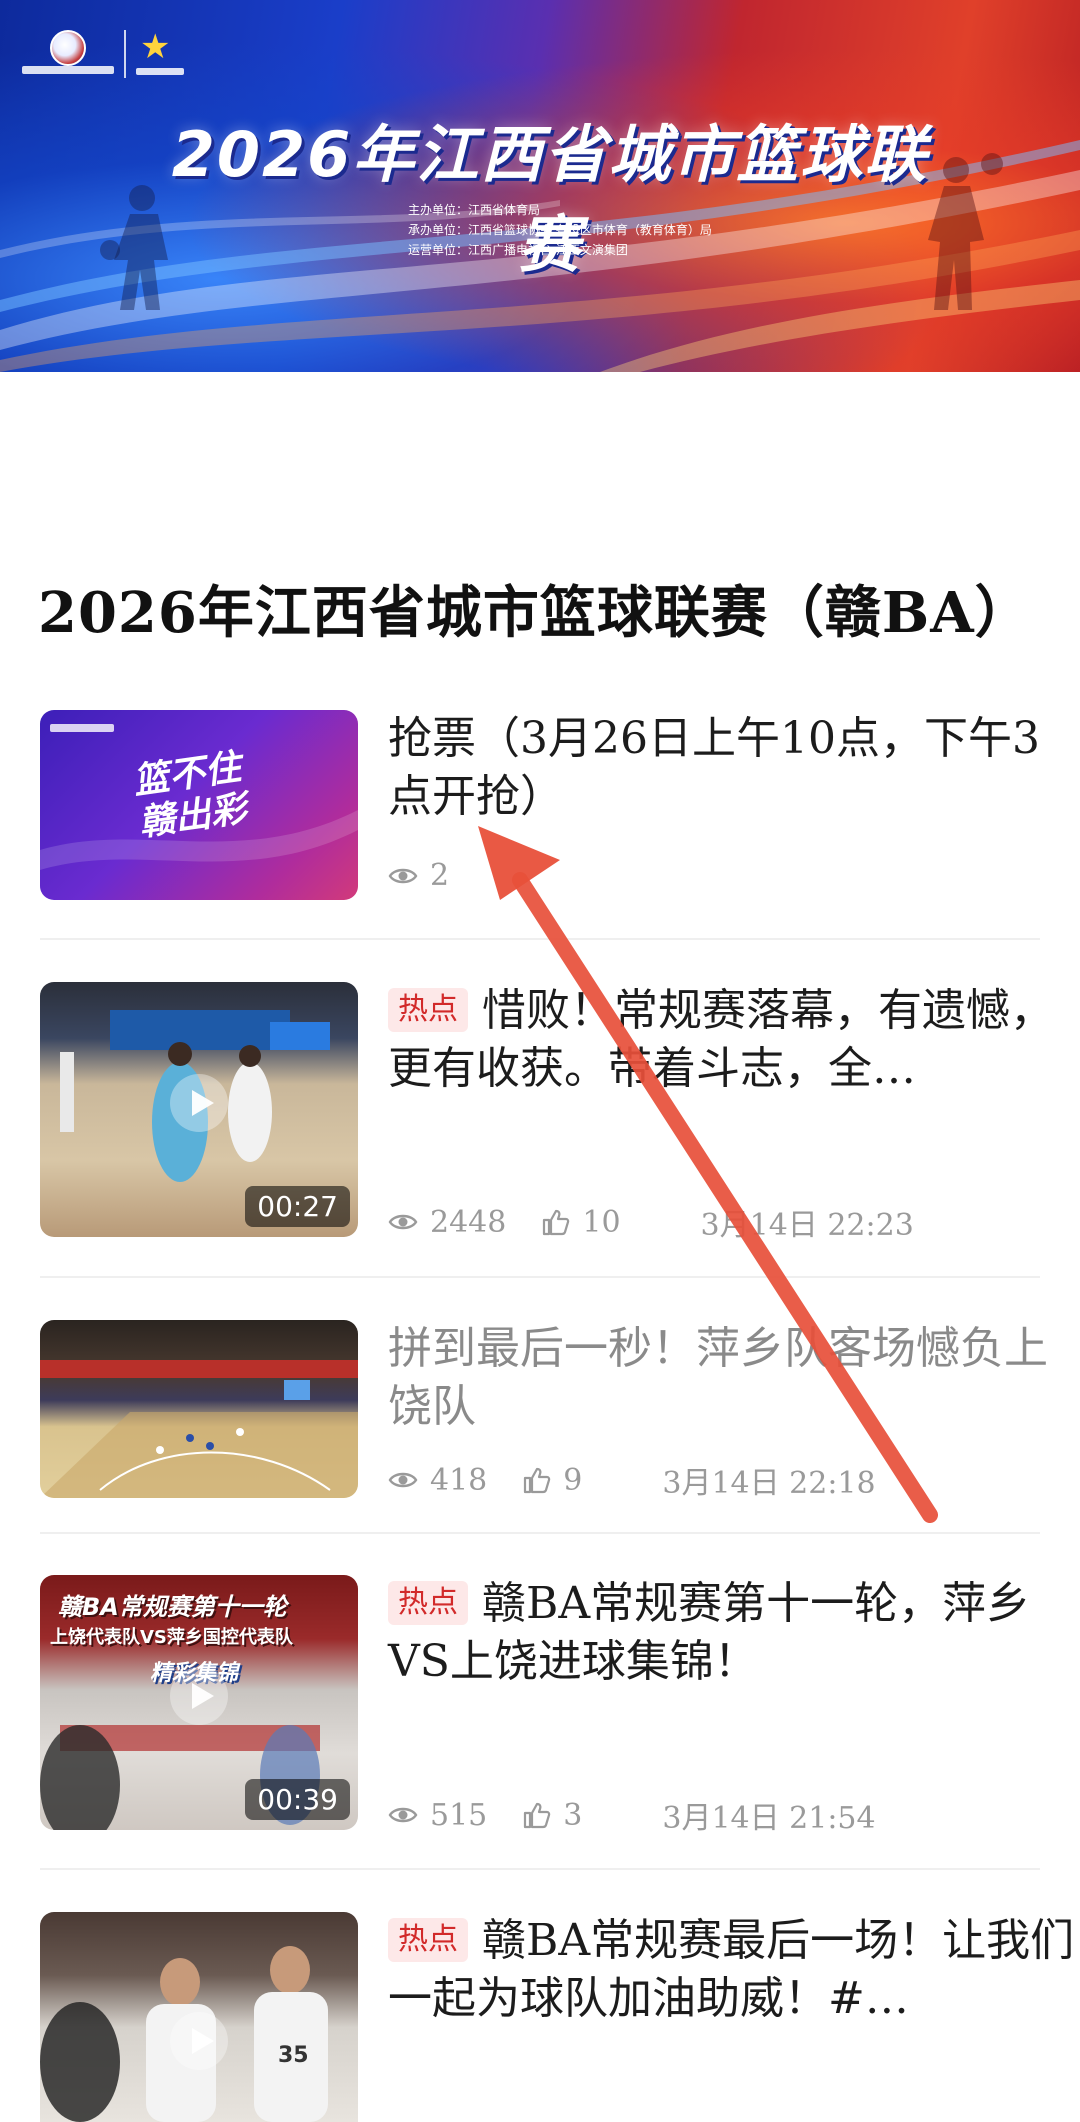  What do you see at coordinates (651, 1222) in the screenshot?
I see `item-meta: 2448 10 3月14日 22:23` at bounding box center [651, 1222].